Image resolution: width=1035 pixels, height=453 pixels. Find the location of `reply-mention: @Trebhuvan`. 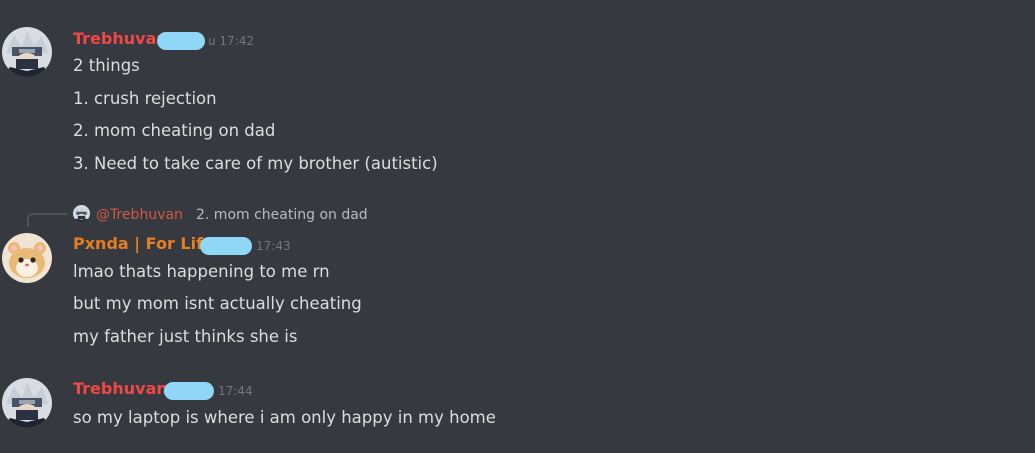

reply-mention: @Trebhuvan is located at coordinates (139, 215).